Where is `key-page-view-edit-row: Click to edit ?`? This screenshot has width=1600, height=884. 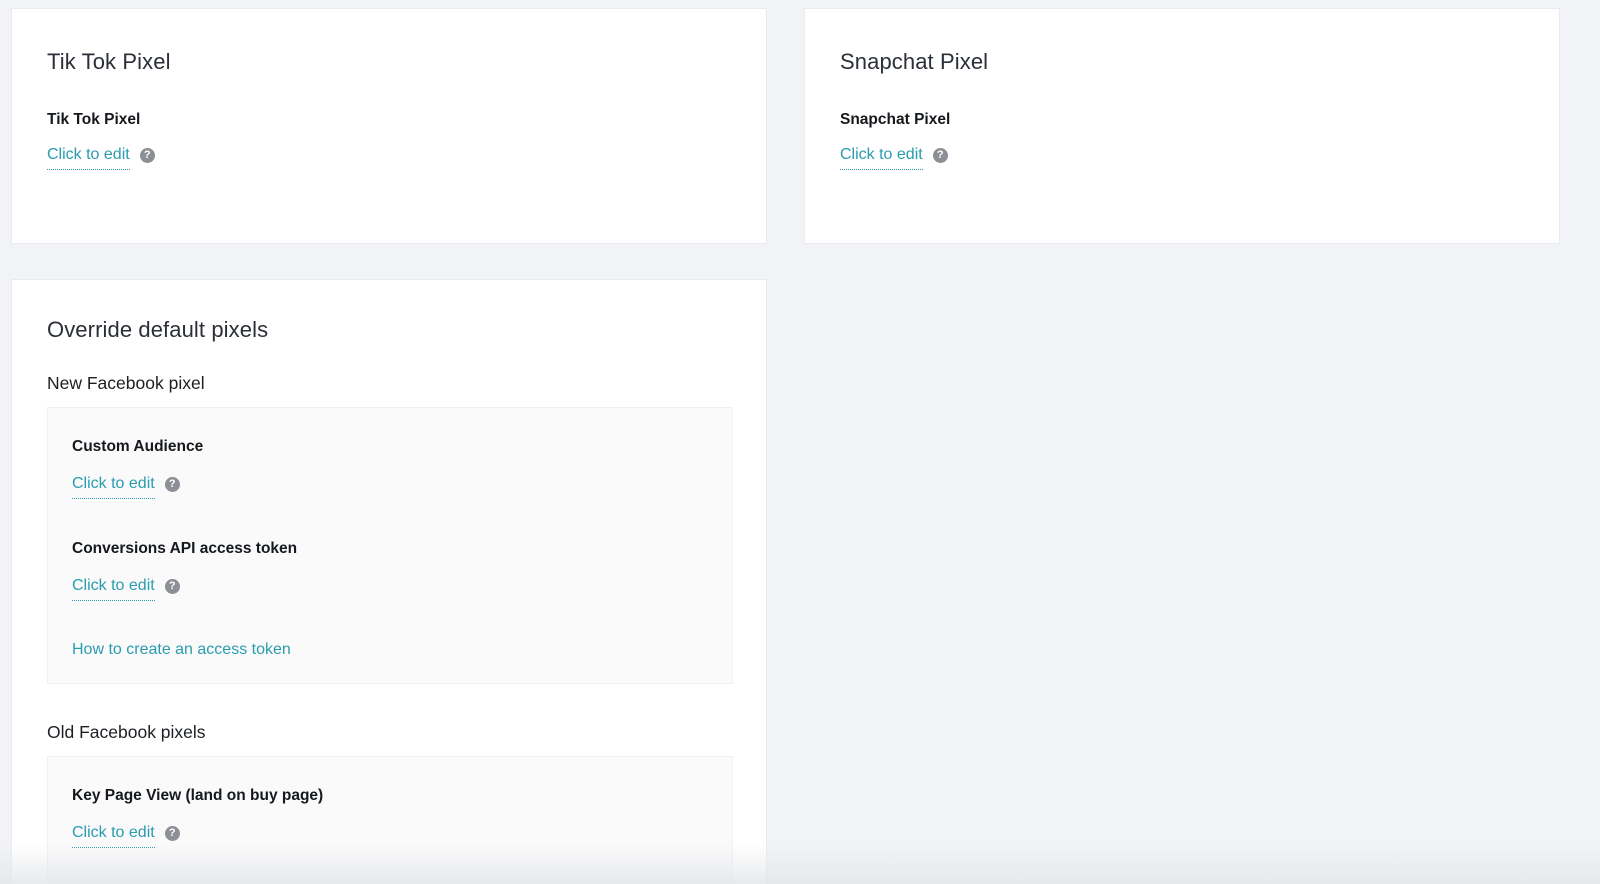
key-page-view-edit-row: Click to edit ? is located at coordinates (126, 836).